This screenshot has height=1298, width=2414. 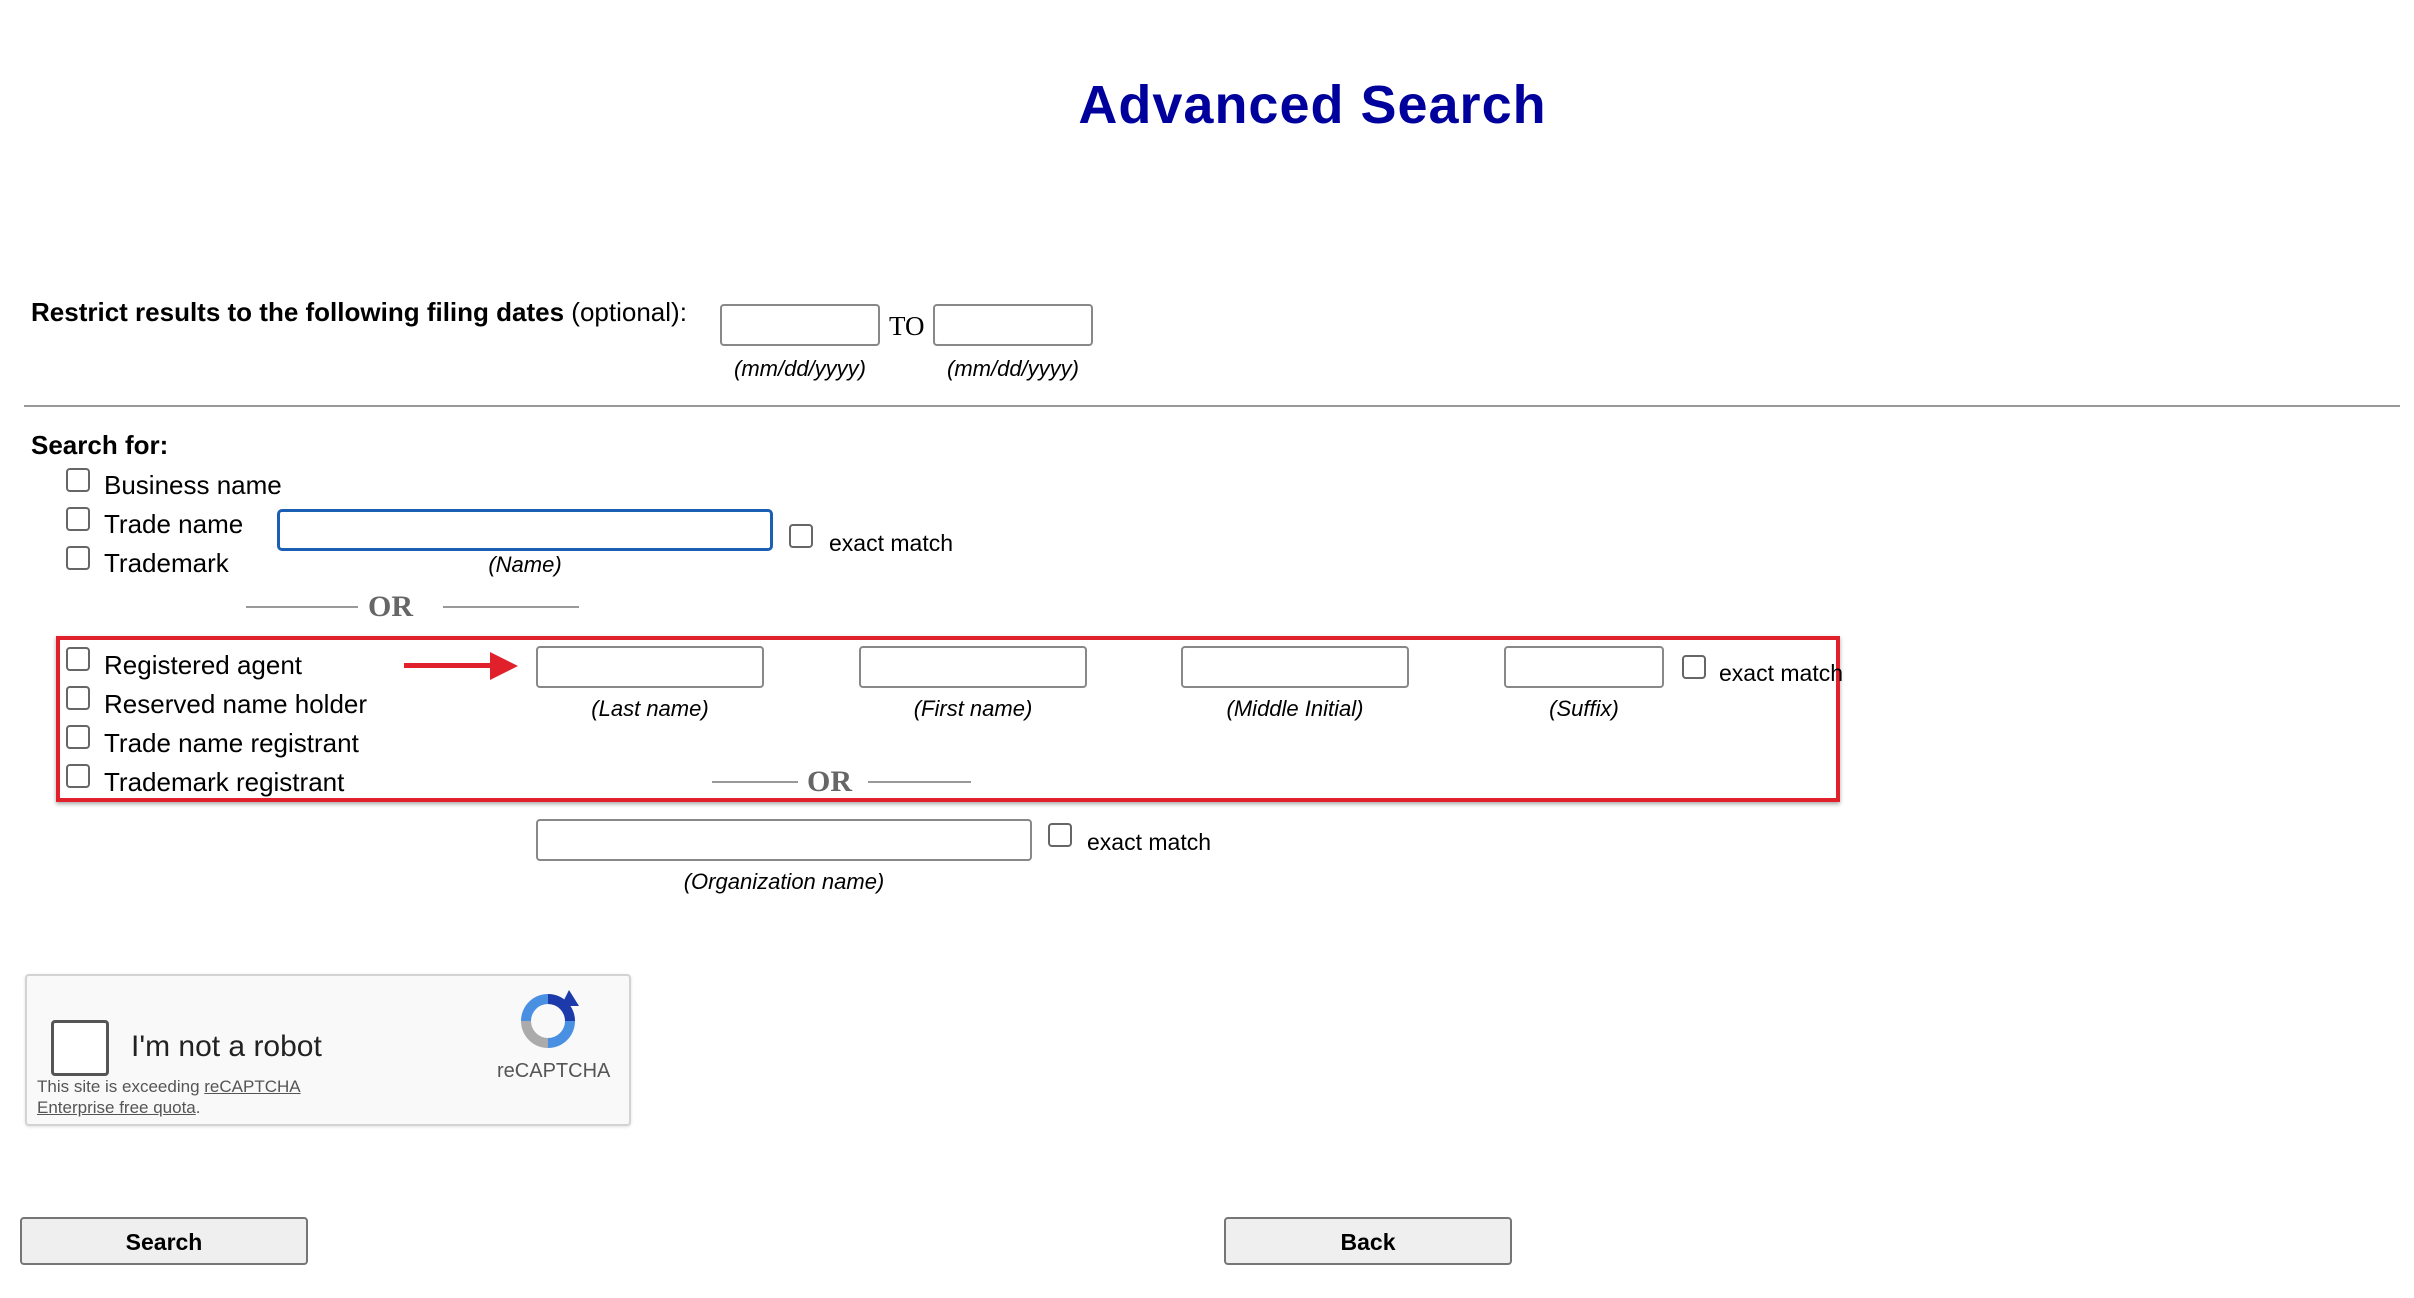 What do you see at coordinates (1060, 835) in the screenshot?
I see `organization-exact-match-checkbox` at bounding box center [1060, 835].